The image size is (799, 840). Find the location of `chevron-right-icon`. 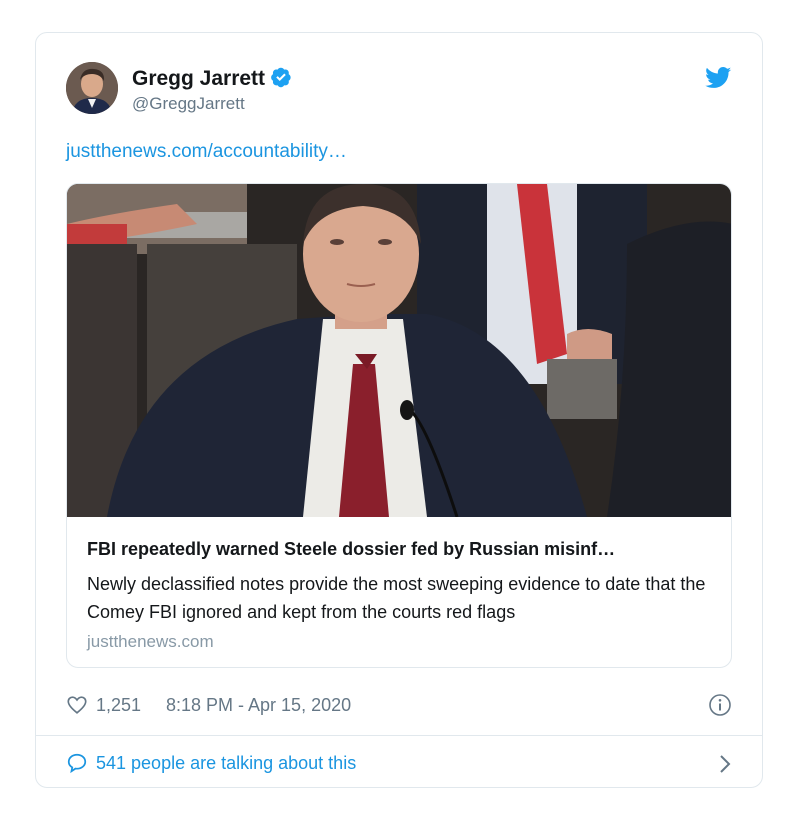

chevron-right-icon is located at coordinates (725, 766).